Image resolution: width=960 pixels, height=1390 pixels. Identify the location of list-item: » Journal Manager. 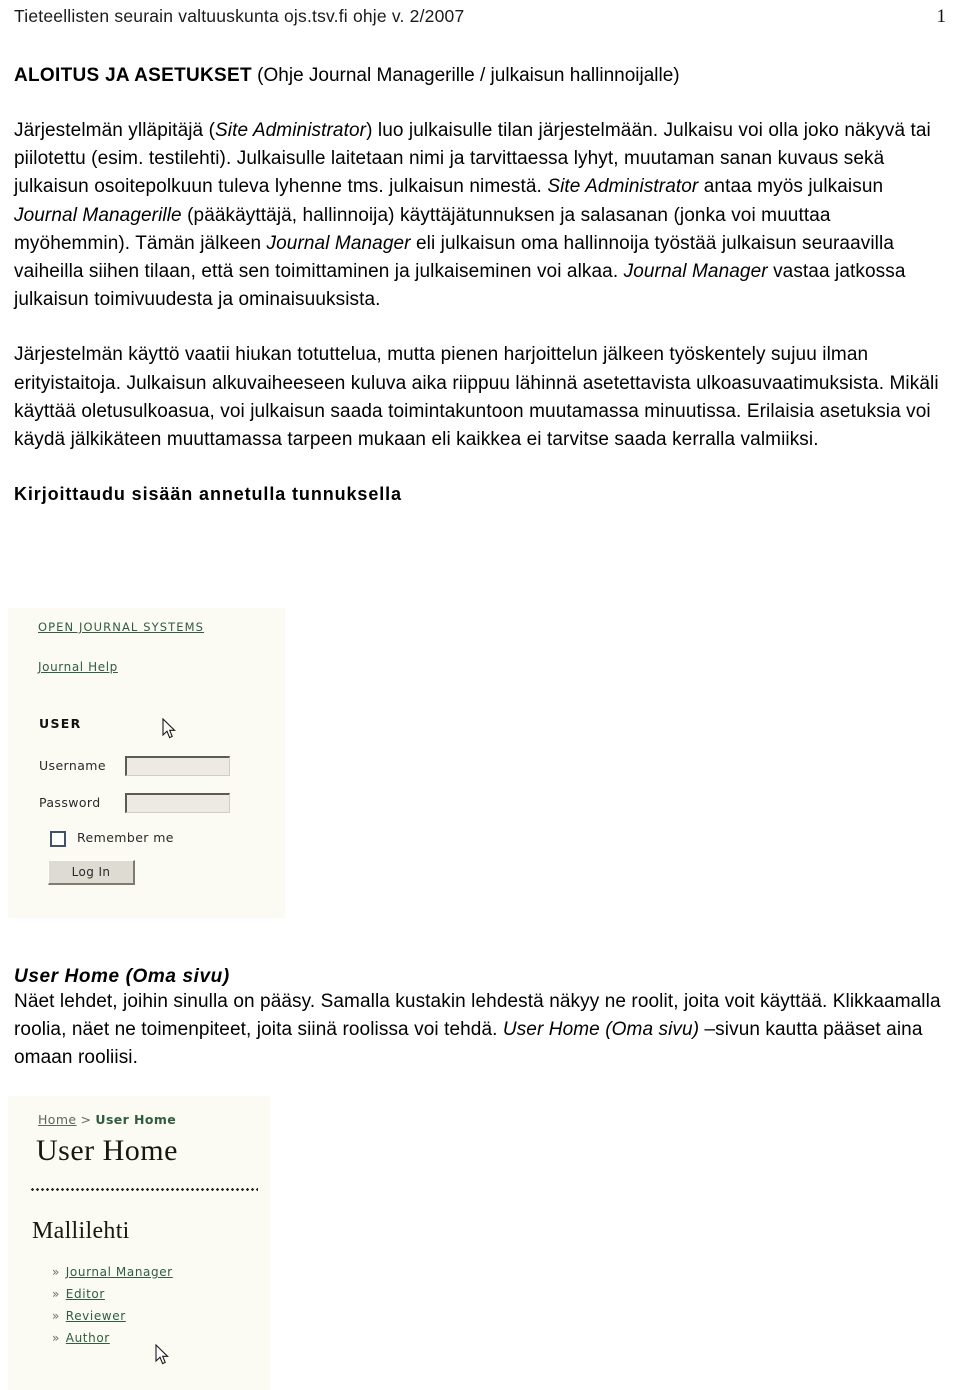
(112, 1272).